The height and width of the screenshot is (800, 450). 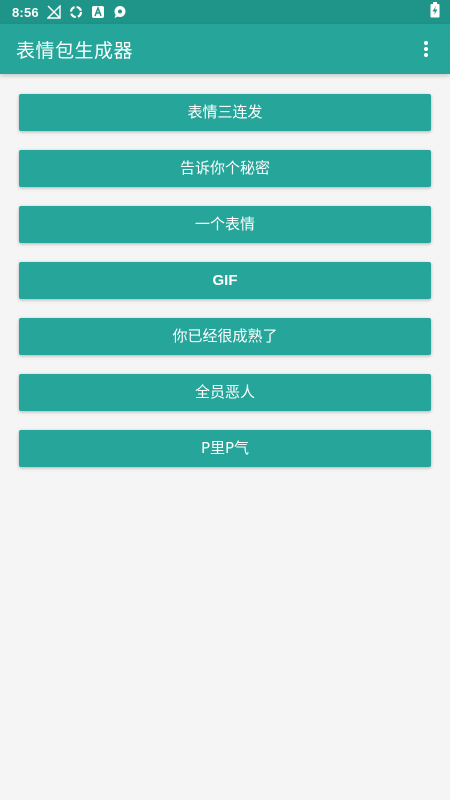 What do you see at coordinates (225, 12) in the screenshot?
I see `status-bar: 8:56` at bounding box center [225, 12].